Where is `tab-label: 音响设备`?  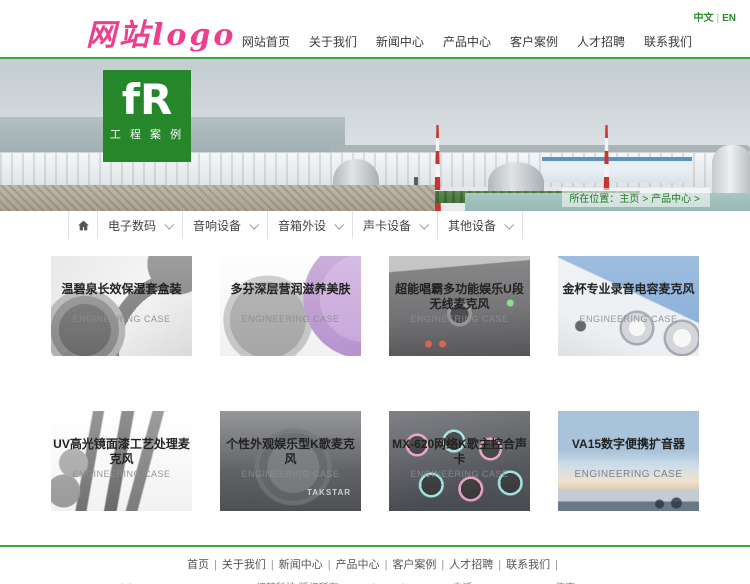
tab-label: 音响设备 is located at coordinates (216, 225).